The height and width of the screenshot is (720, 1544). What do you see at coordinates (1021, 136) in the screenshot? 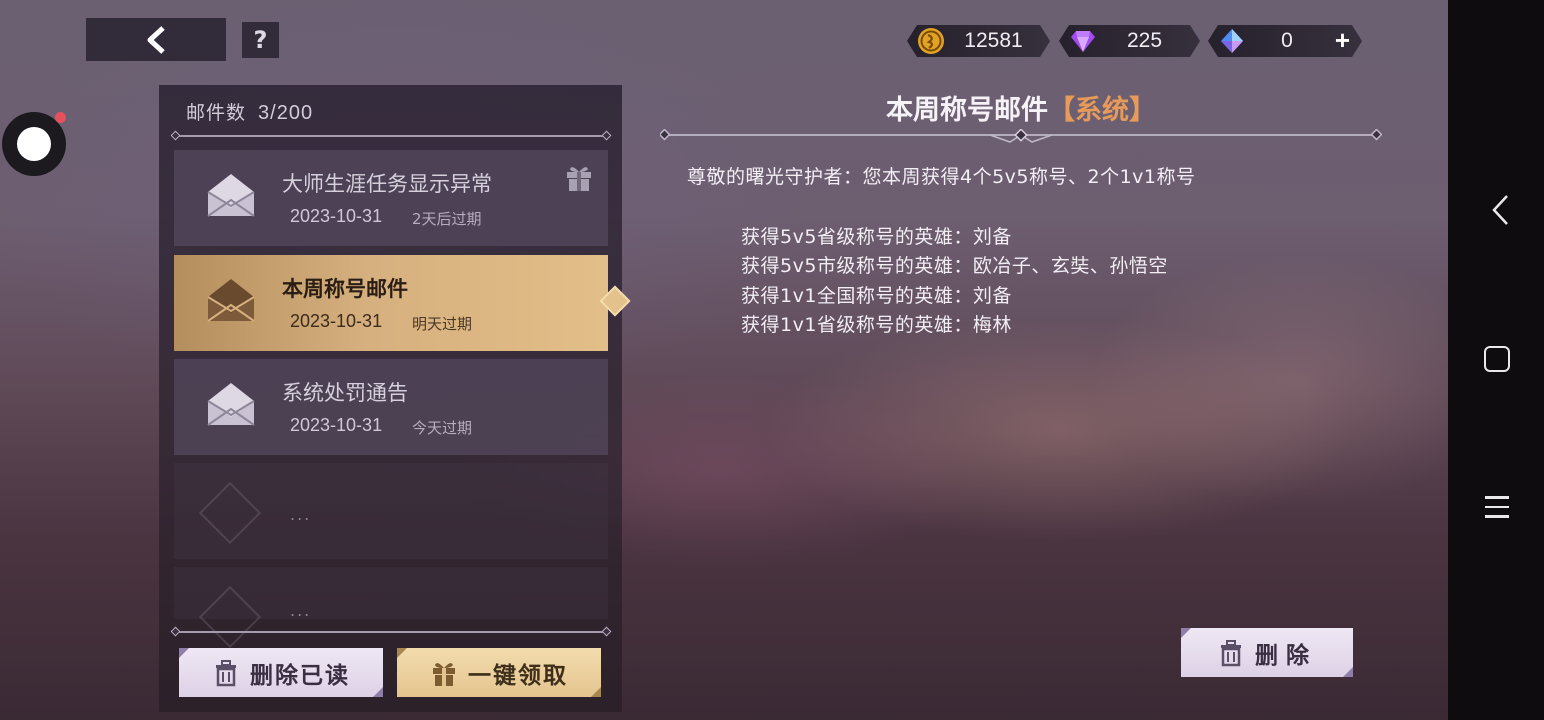
I see `detail-title-divider` at bounding box center [1021, 136].